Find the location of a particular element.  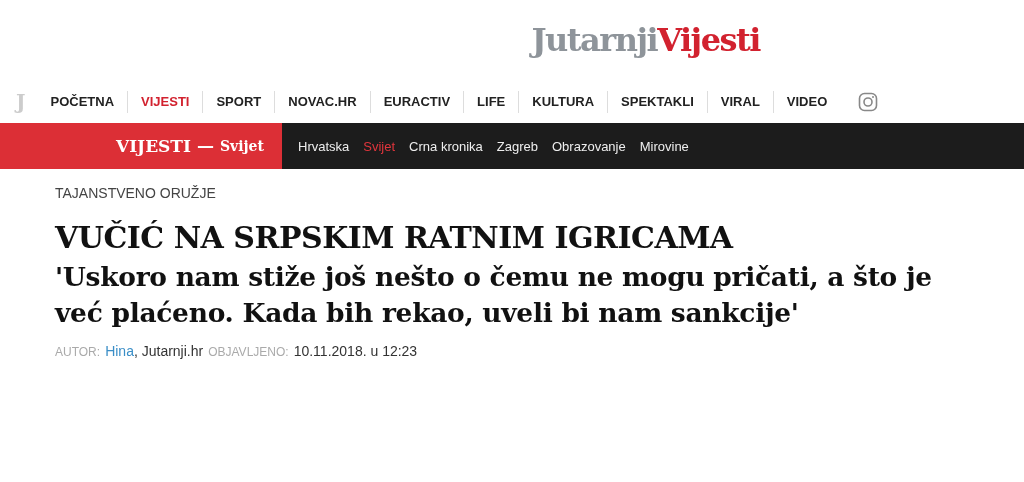

camera-icon is located at coordinates (868, 101).